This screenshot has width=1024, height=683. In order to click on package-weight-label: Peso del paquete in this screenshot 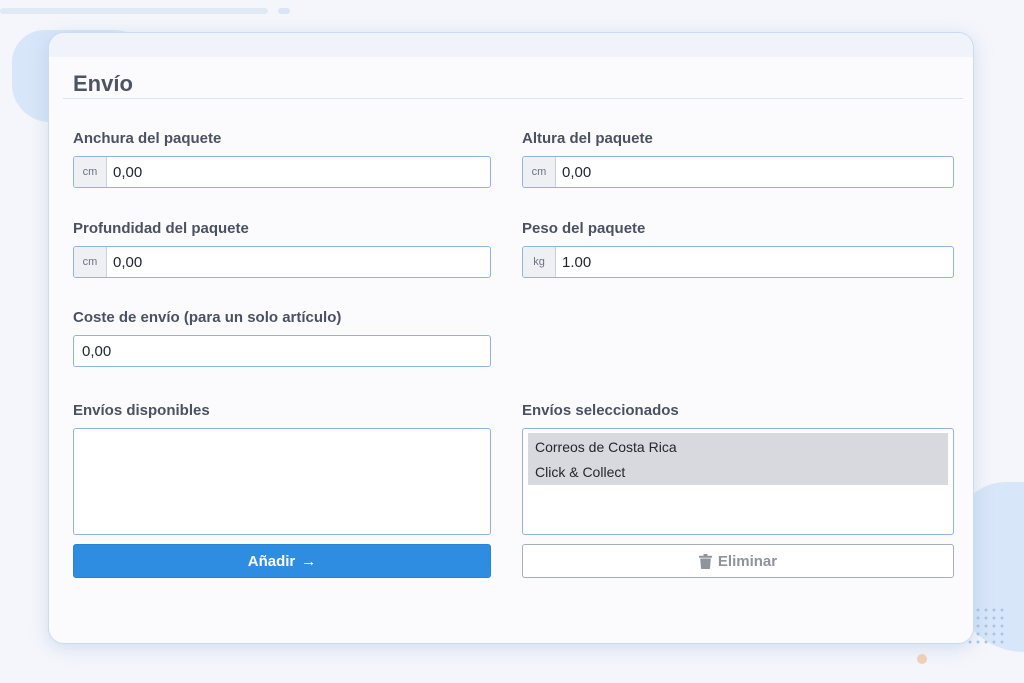, I will do `click(584, 228)`.